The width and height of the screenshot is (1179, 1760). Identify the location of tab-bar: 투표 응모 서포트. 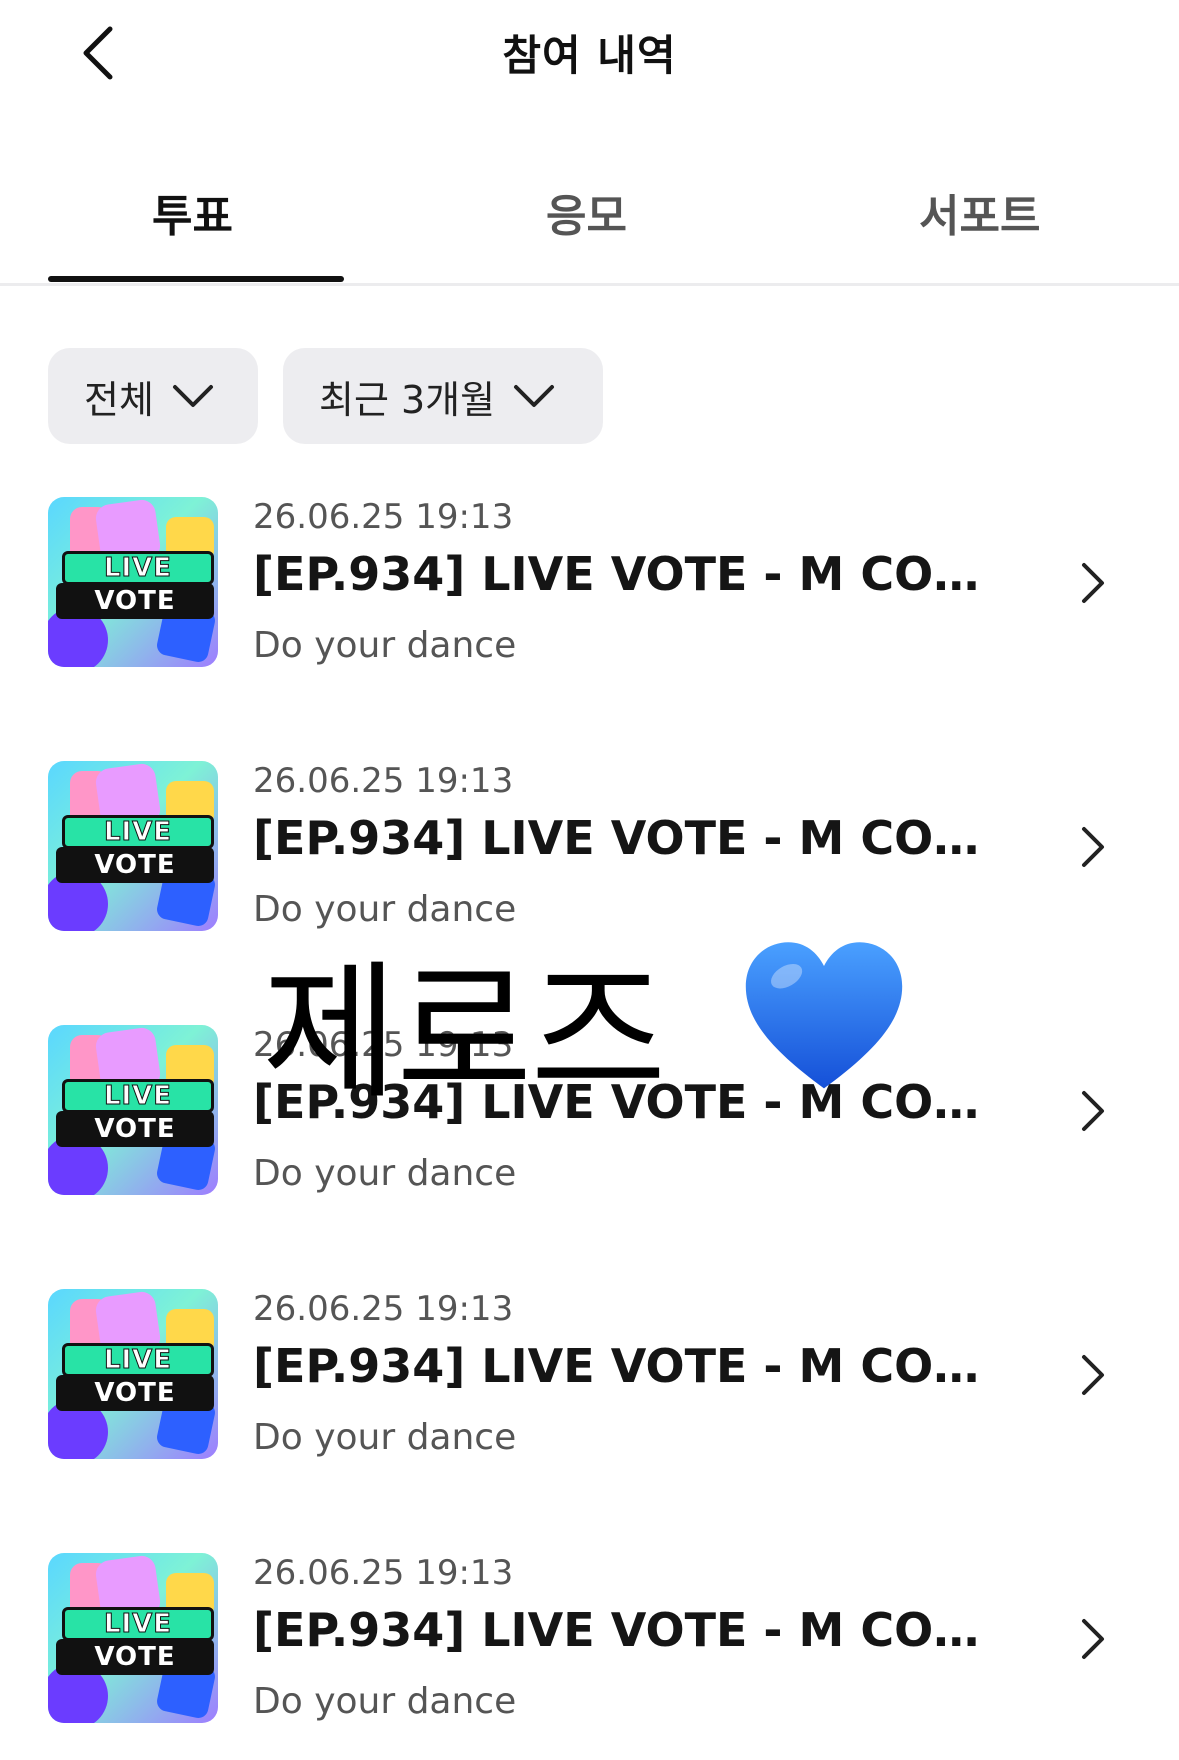
(589, 223).